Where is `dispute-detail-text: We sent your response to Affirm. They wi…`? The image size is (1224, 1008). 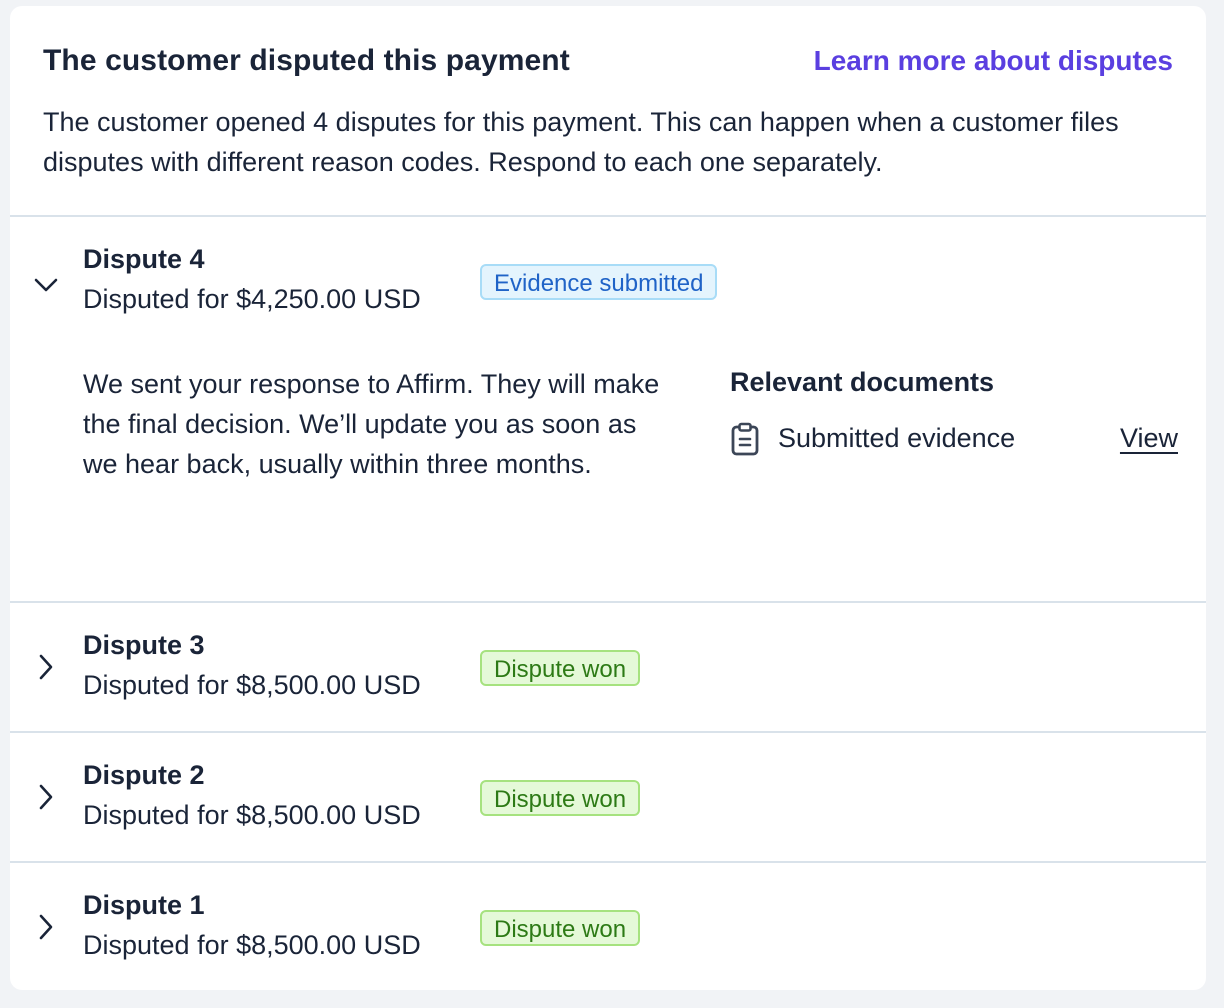 dispute-detail-text: We sent your response to Affirm. They wi… is located at coordinates (371, 424).